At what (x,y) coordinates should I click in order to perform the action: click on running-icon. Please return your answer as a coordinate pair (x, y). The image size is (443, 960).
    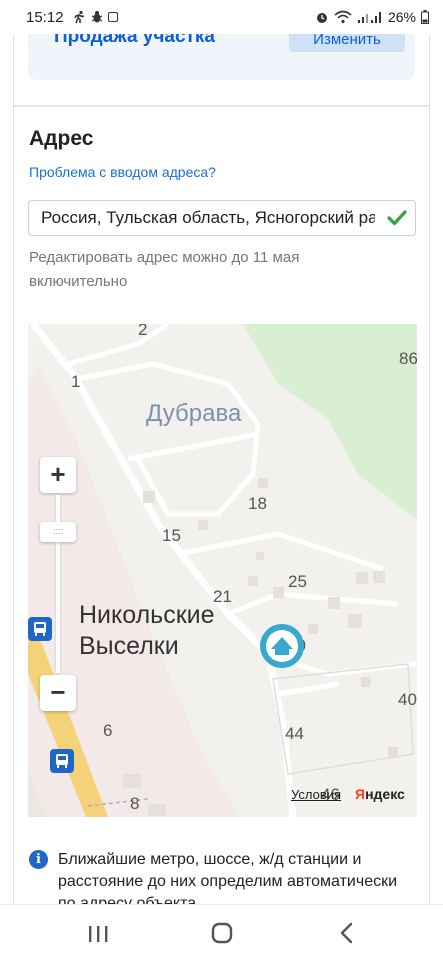
    Looking at the image, I should click on (78, 17).